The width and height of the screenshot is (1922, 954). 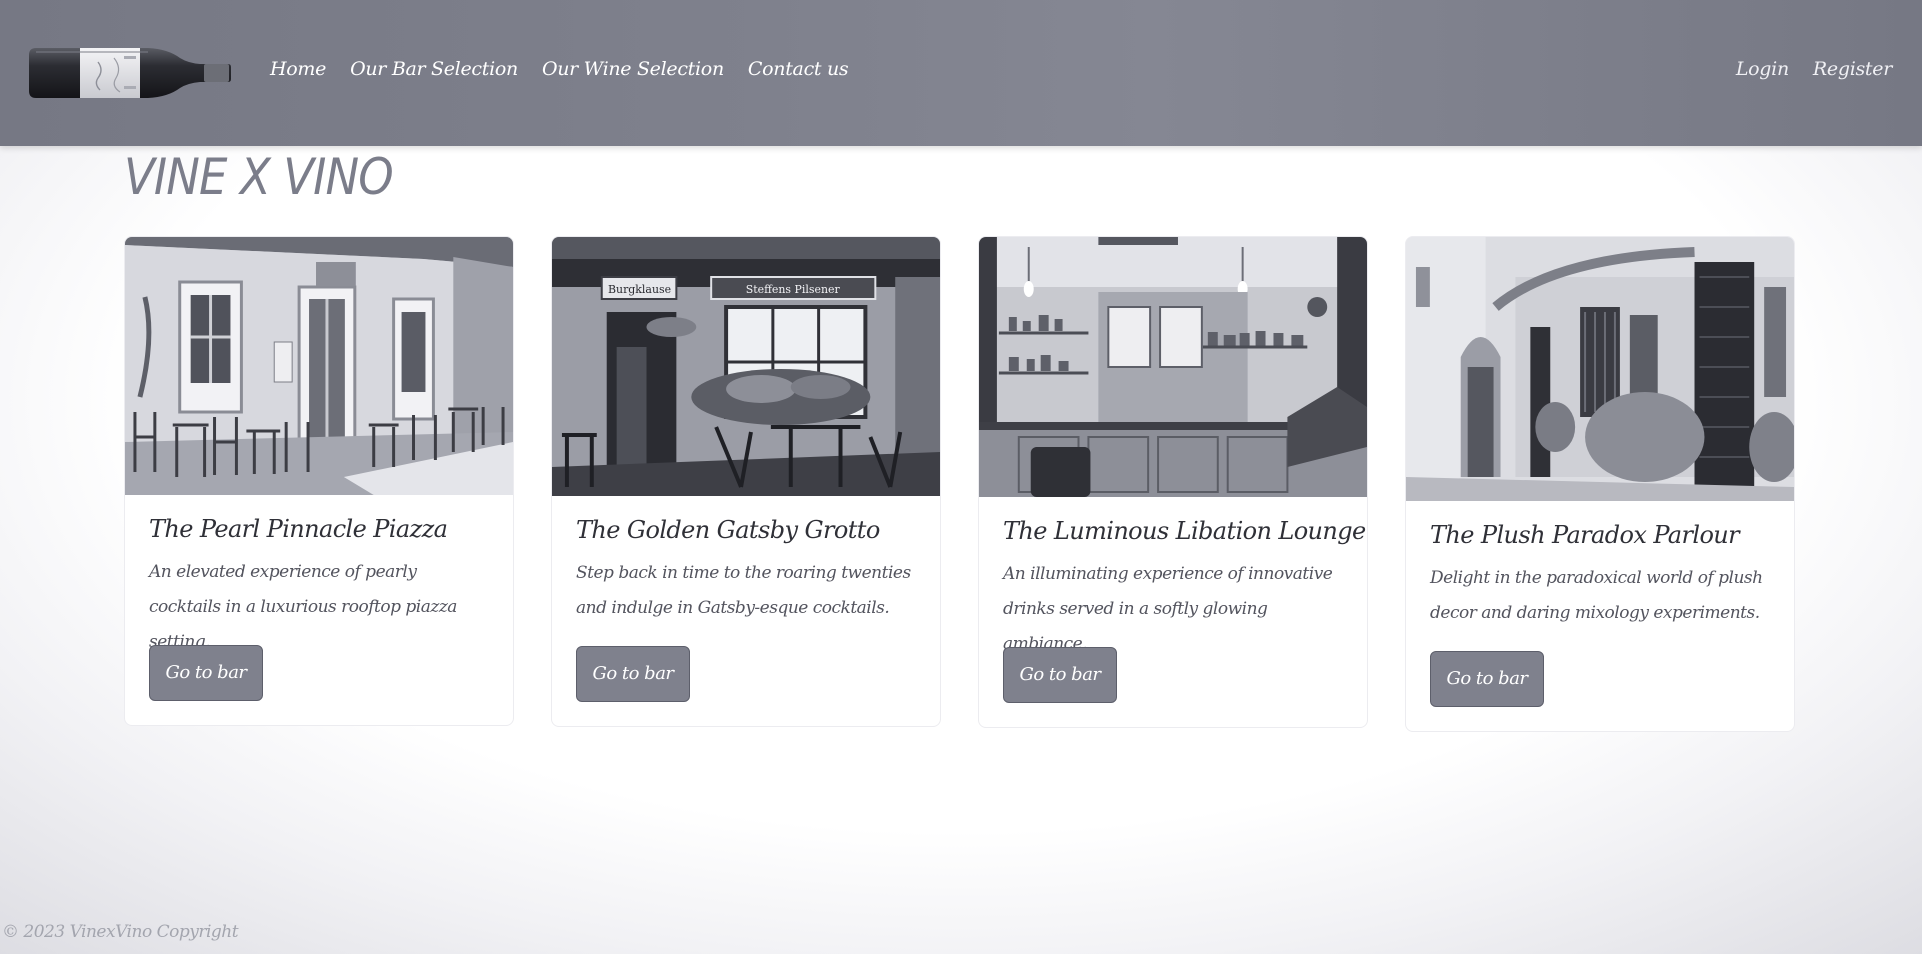 What do you see at coordinates (746, 366) in the screenshot?
I see `pub-storefront-photo: Burgklause Steffens Pilsener` at bounding box center [746, 366].